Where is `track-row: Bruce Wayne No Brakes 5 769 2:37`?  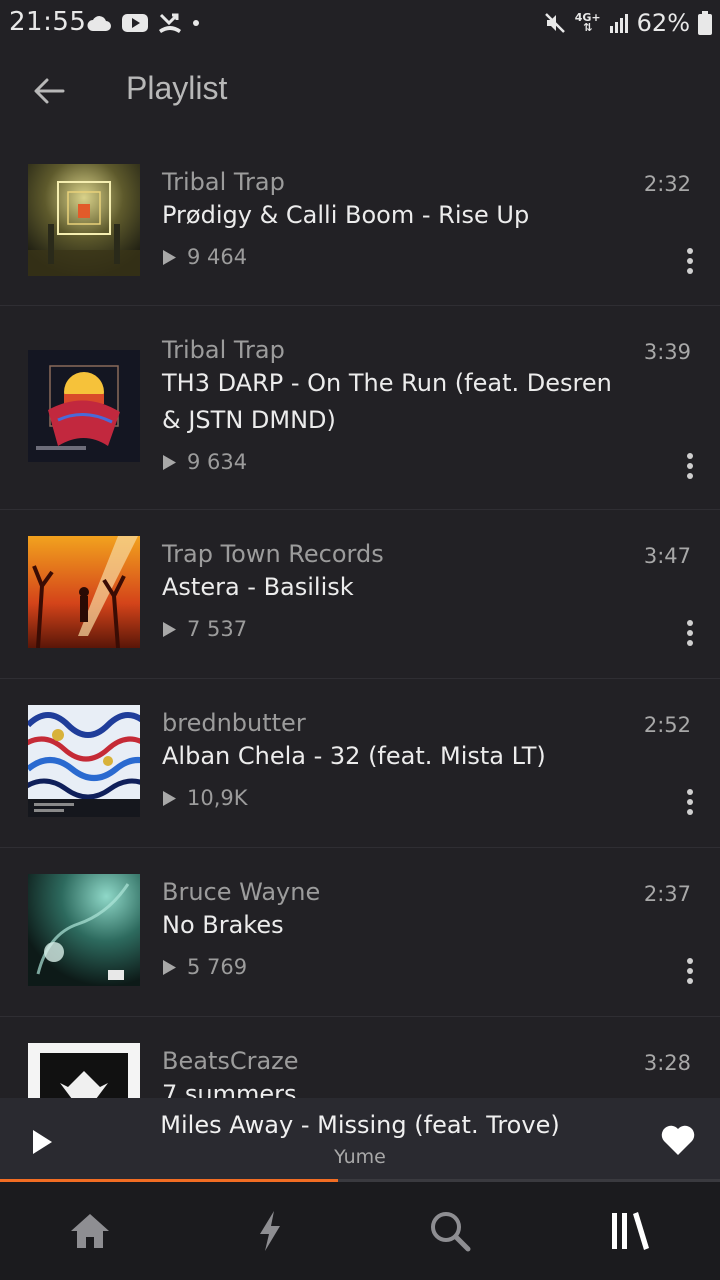
track-row: Bruce Wayne No Brakes 5 769 2:37 is located at coordinates (360, 932).